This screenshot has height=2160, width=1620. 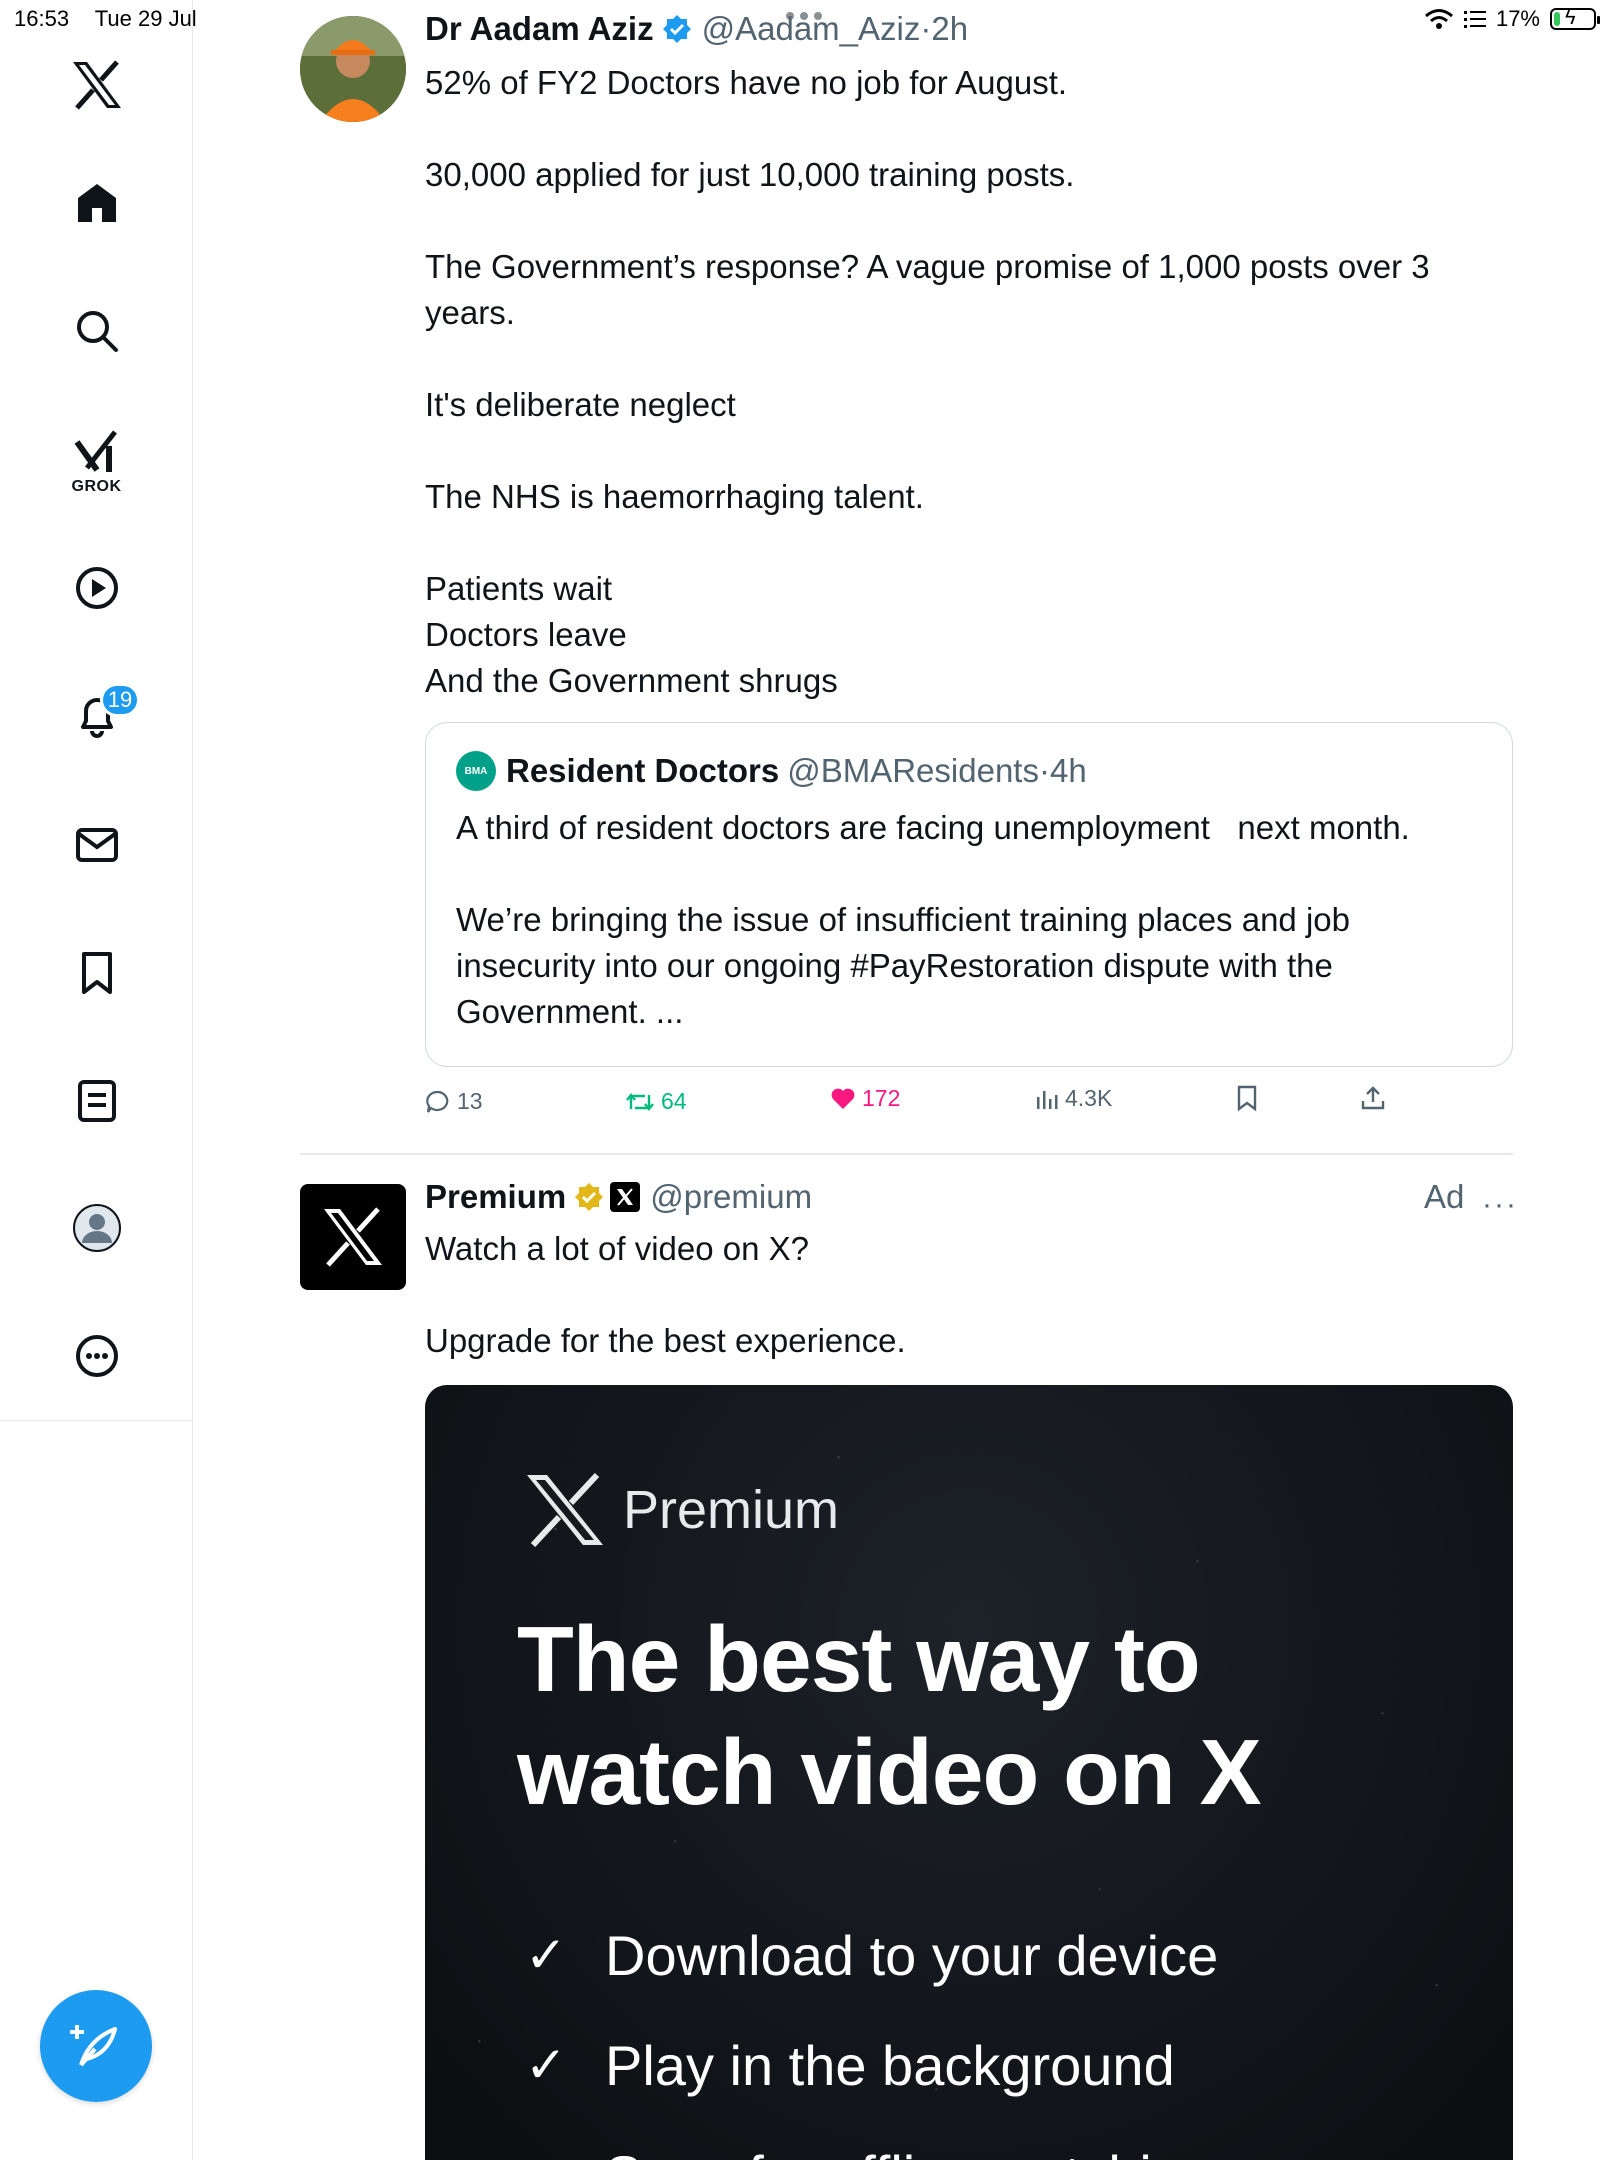 I want to click on sidebar-nav: GROK 19, so click(x=96, y=1080).